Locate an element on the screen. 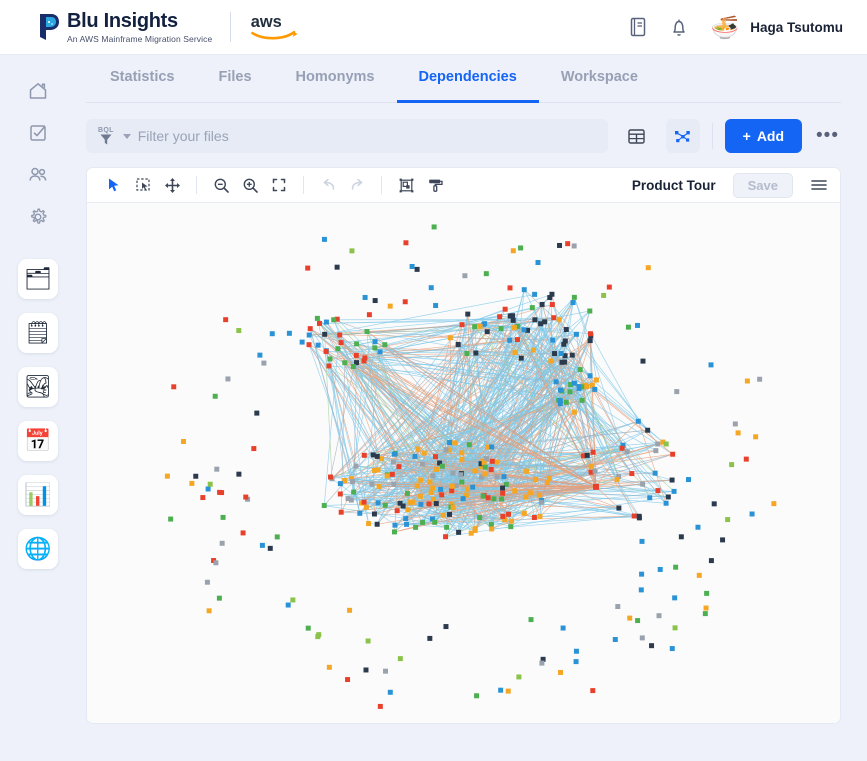 The width and height of the screenshot is (867, 761). tab-statistics: Statistics is located at coordinates (142, 79).